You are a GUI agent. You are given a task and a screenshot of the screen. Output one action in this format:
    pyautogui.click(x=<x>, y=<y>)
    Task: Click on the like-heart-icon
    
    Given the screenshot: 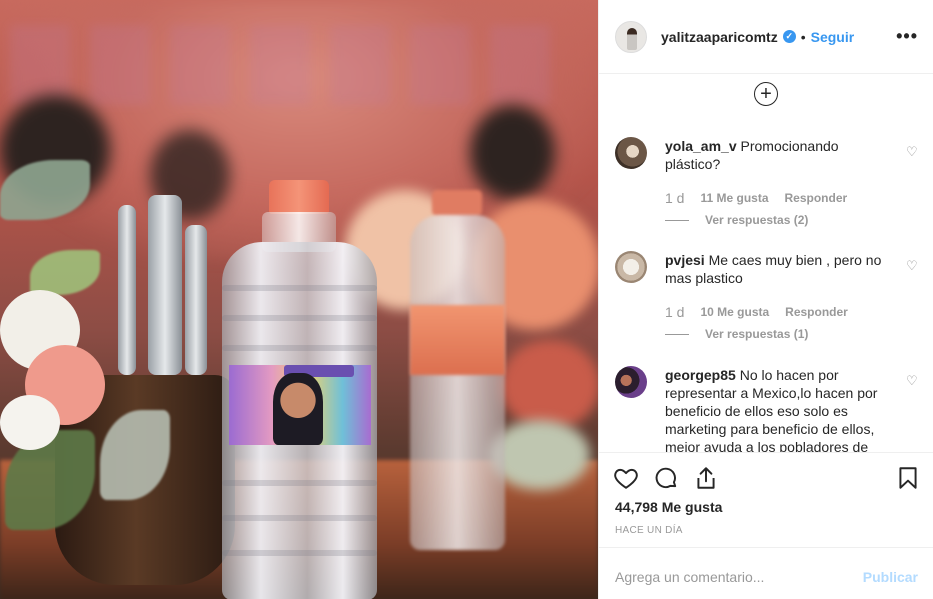 What is the action you would take?
    pyautogui.click(x=626, y=478)
    